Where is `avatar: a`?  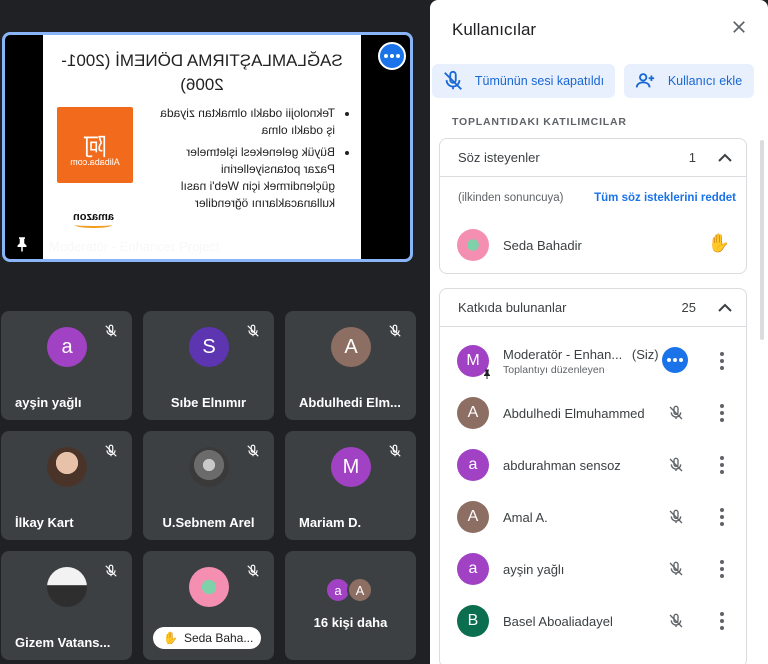 avatar: a is located at coordinates (67, 347).